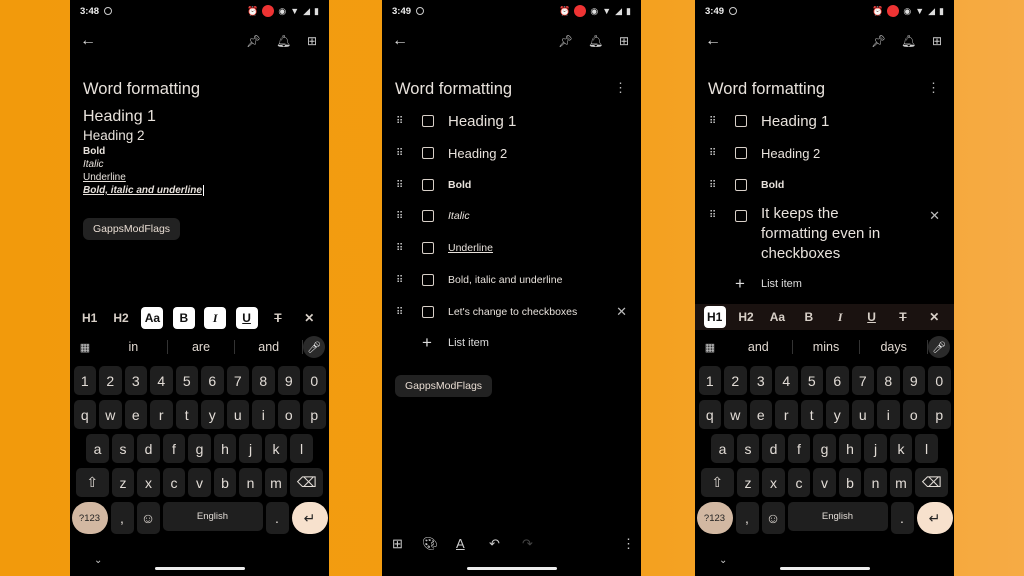  What do you see at coordinates (199, 482) in the screenshot?
I see `key: v` at bounding box center [199, 482].